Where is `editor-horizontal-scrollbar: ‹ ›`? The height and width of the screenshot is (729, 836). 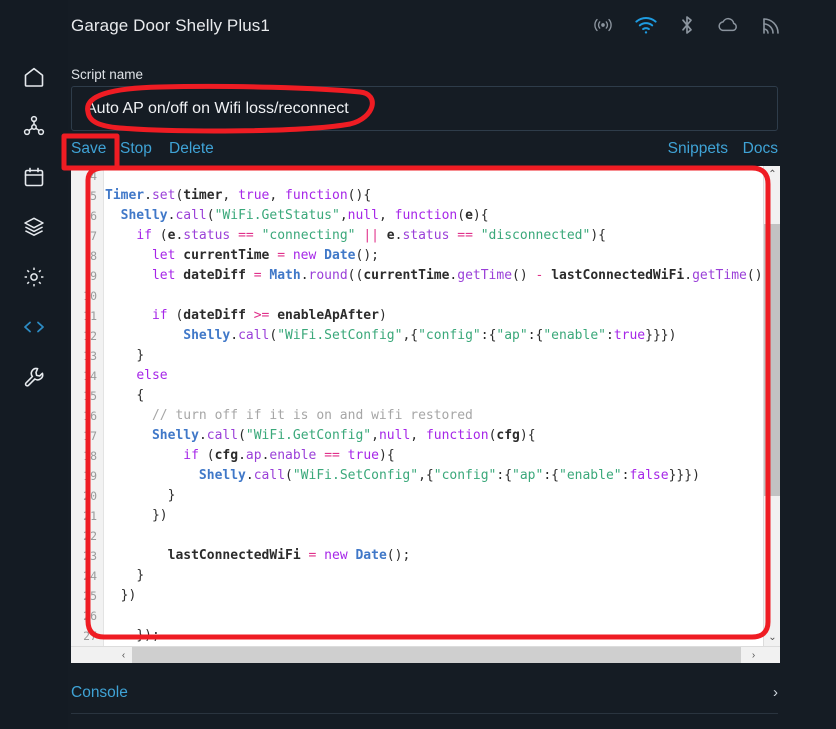 editor-horizontal-scrollbar: ‹ › is located at coordinates (425, 654).